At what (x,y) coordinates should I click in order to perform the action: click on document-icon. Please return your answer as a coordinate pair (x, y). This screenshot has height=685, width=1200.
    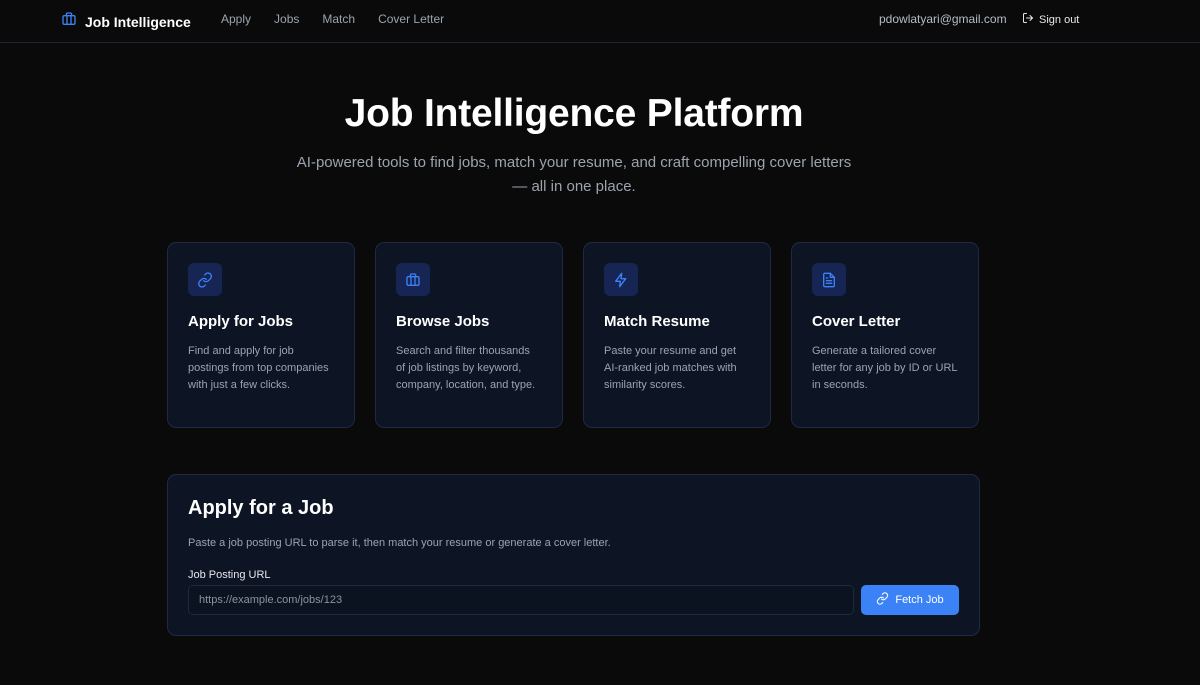
    Looking at the image, I should click on (829, 279).